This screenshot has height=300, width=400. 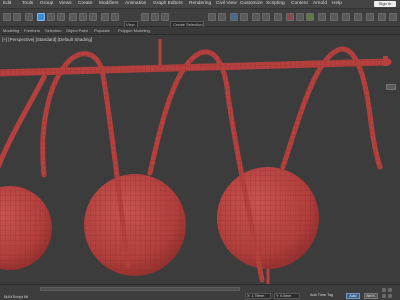 I want to click on main-toolbar: View Create Selection Se, so click(x=200, y=20).